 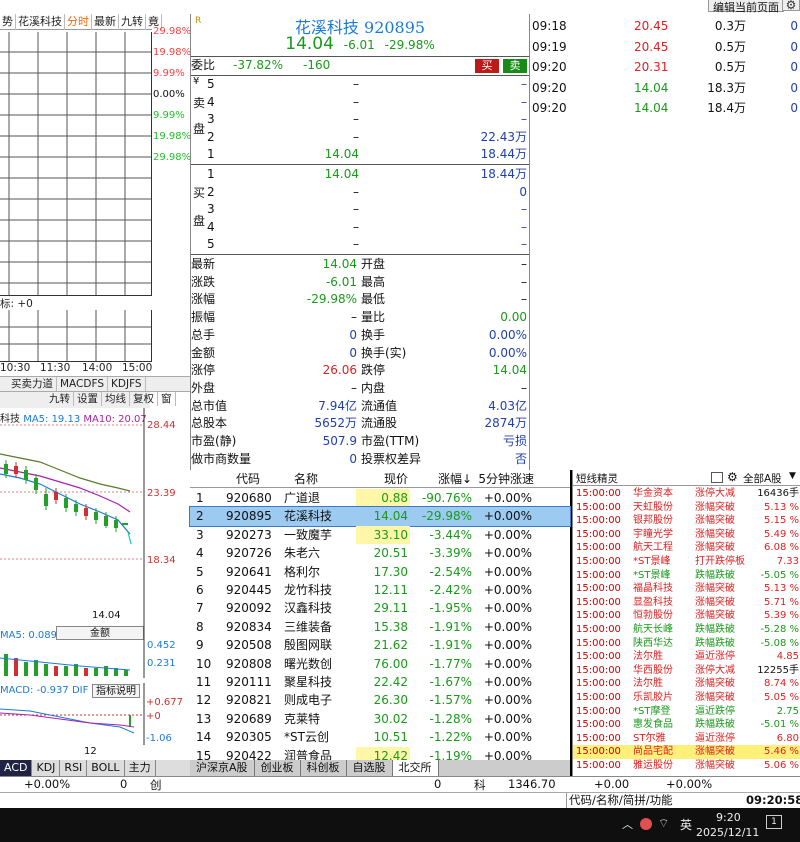 What do you see at coordinates (686, 576) in the screenshot?
I see `list-item: 15:00:00 *ST景峰 跌幅跌破 -5.05 %` at bounding box center [686, 576].